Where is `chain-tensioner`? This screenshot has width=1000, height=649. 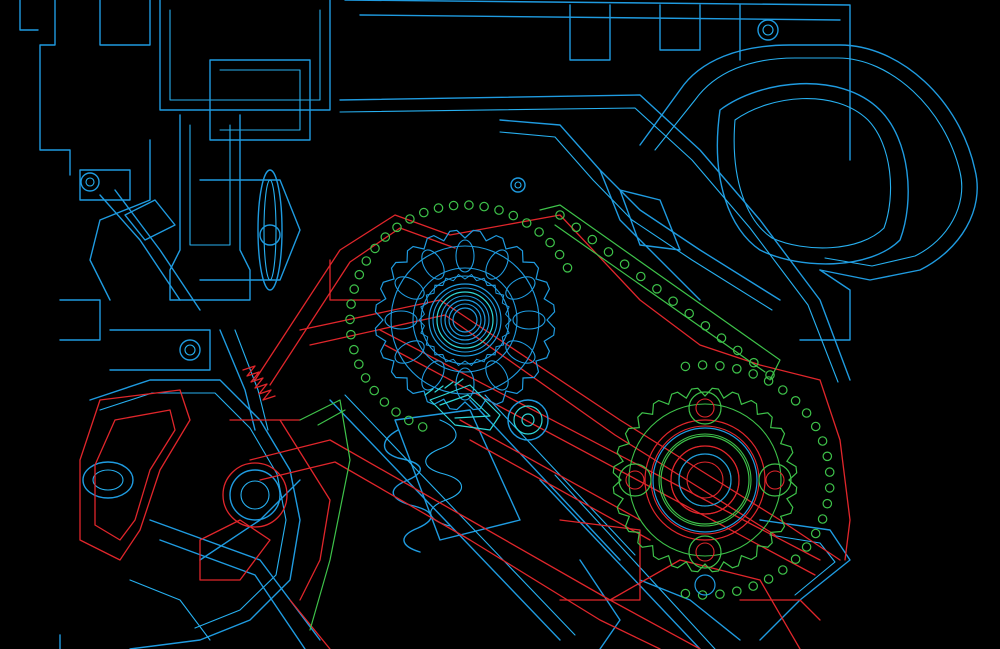
chain-tensioner is located at coordinates (486, 409).